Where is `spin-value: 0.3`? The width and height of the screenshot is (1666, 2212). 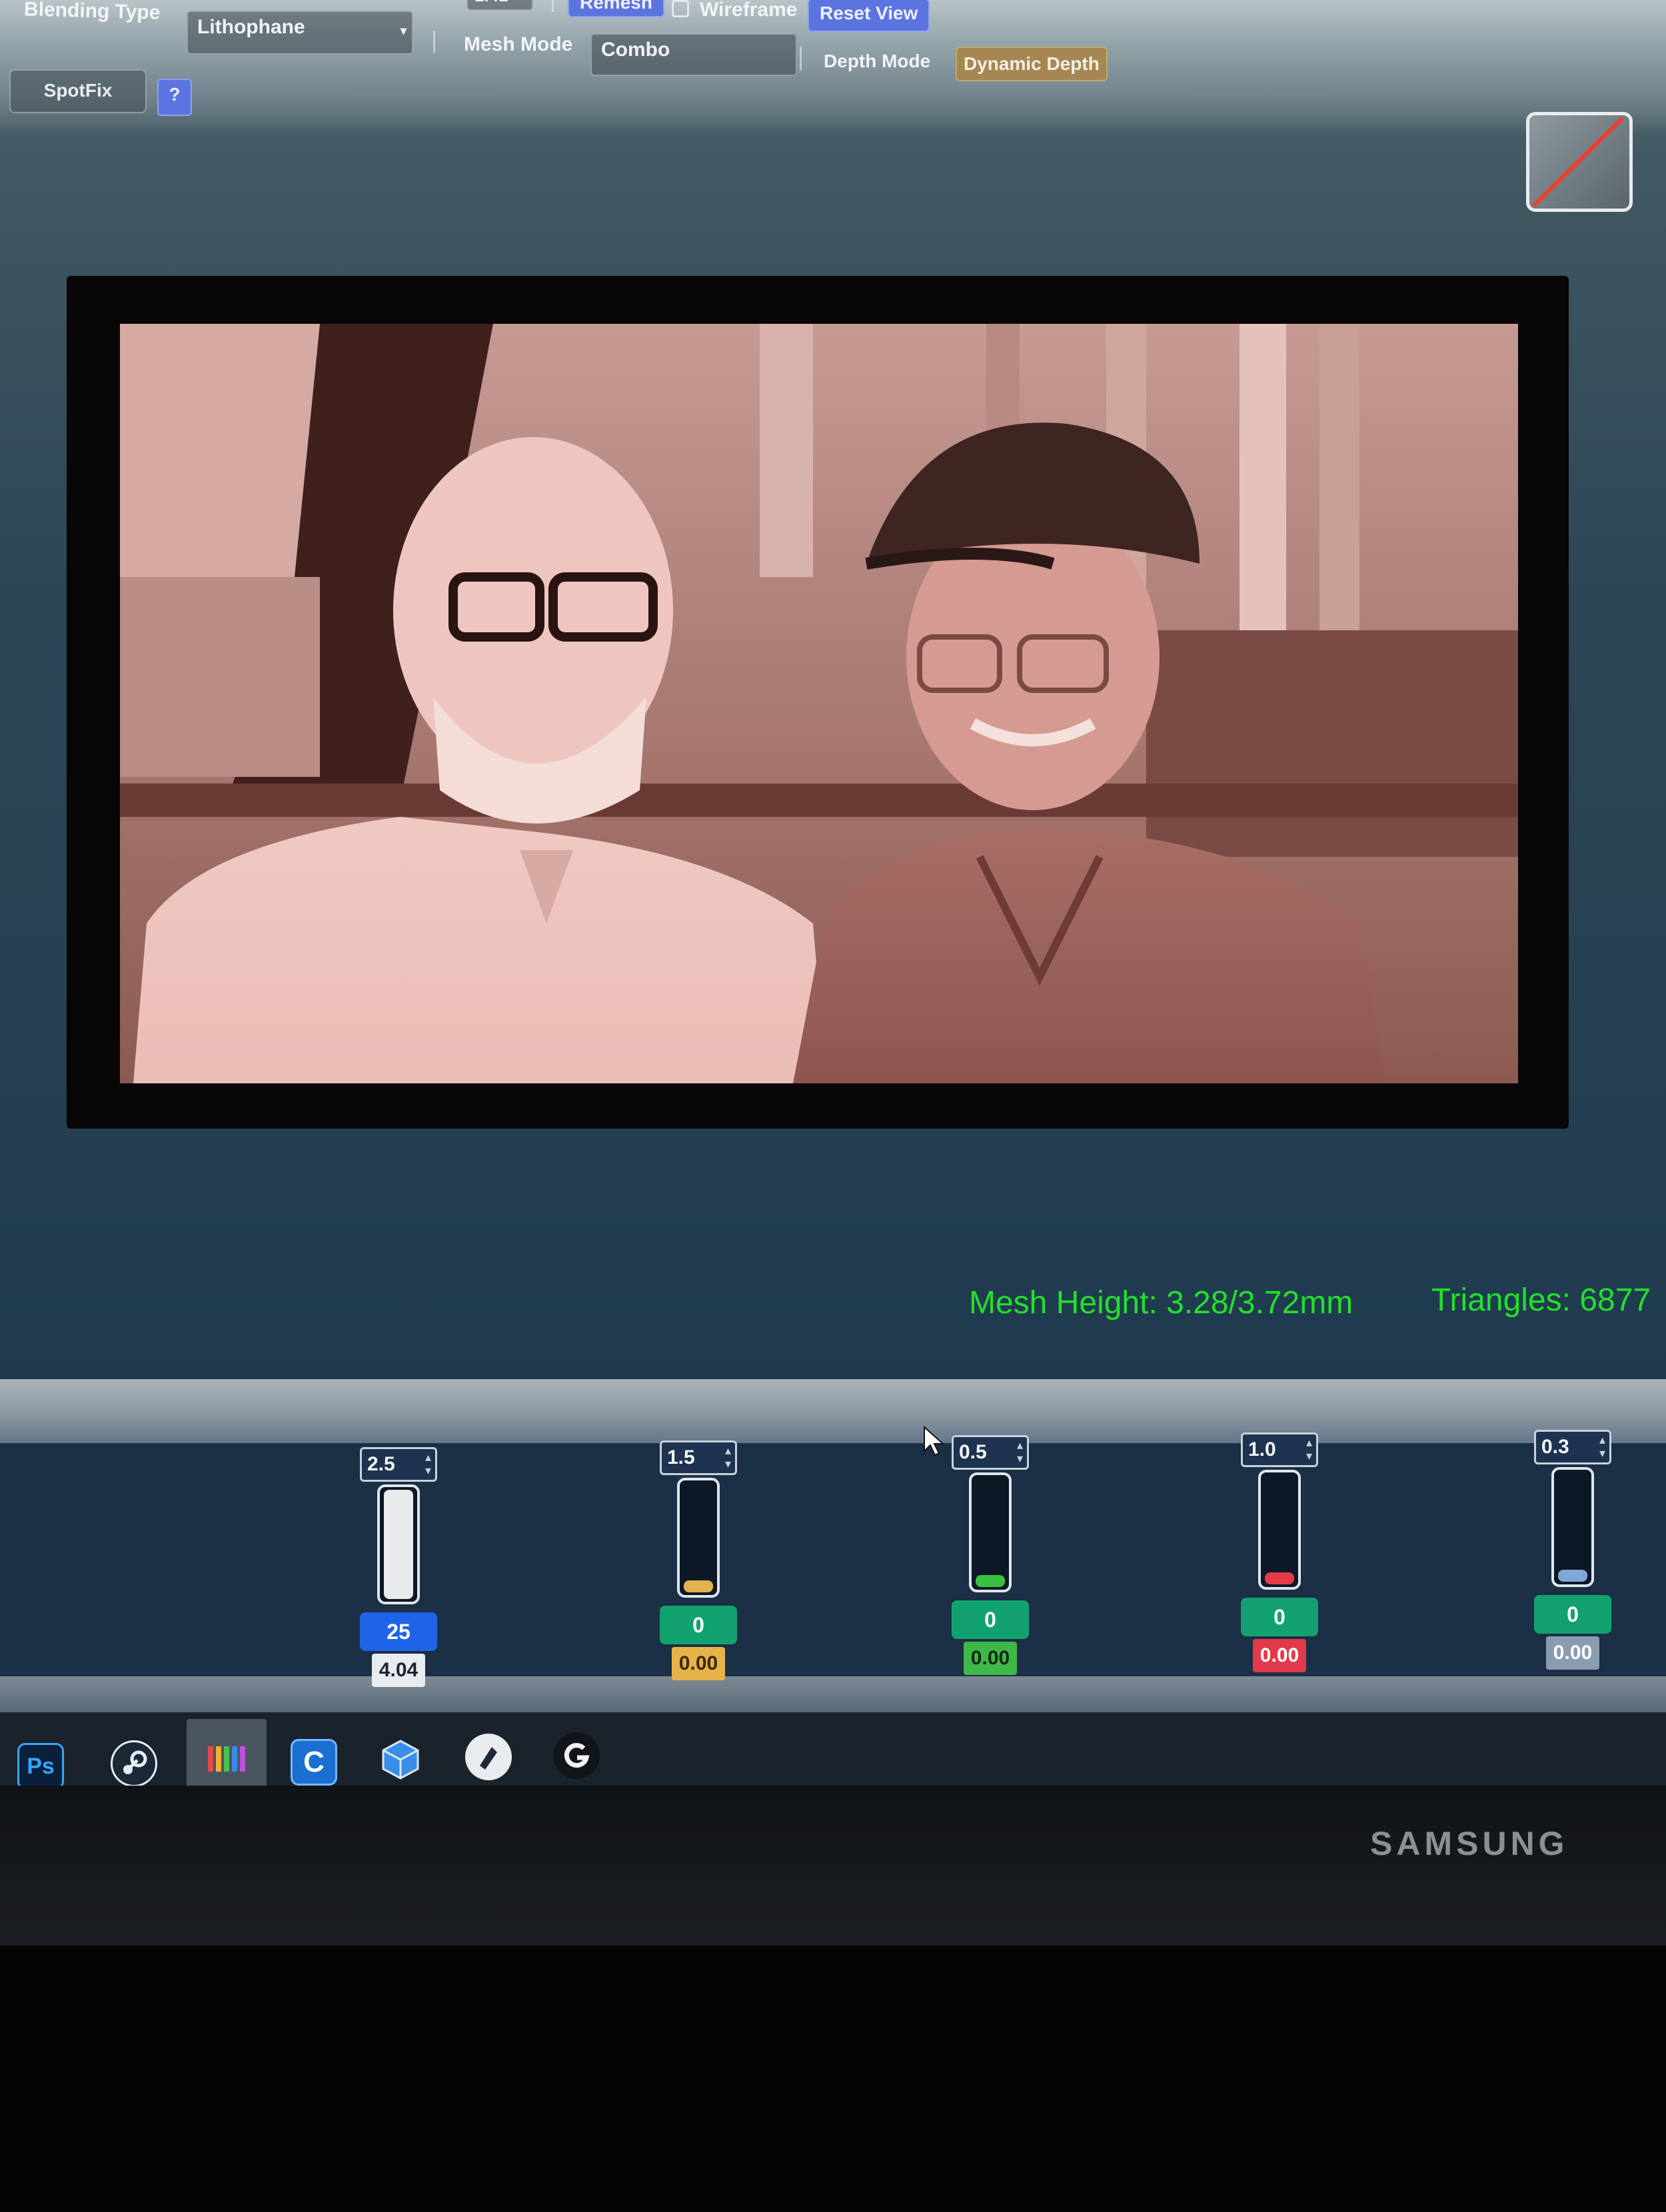
spin-value: 0.3 is located at coordinates (1555, 1447).